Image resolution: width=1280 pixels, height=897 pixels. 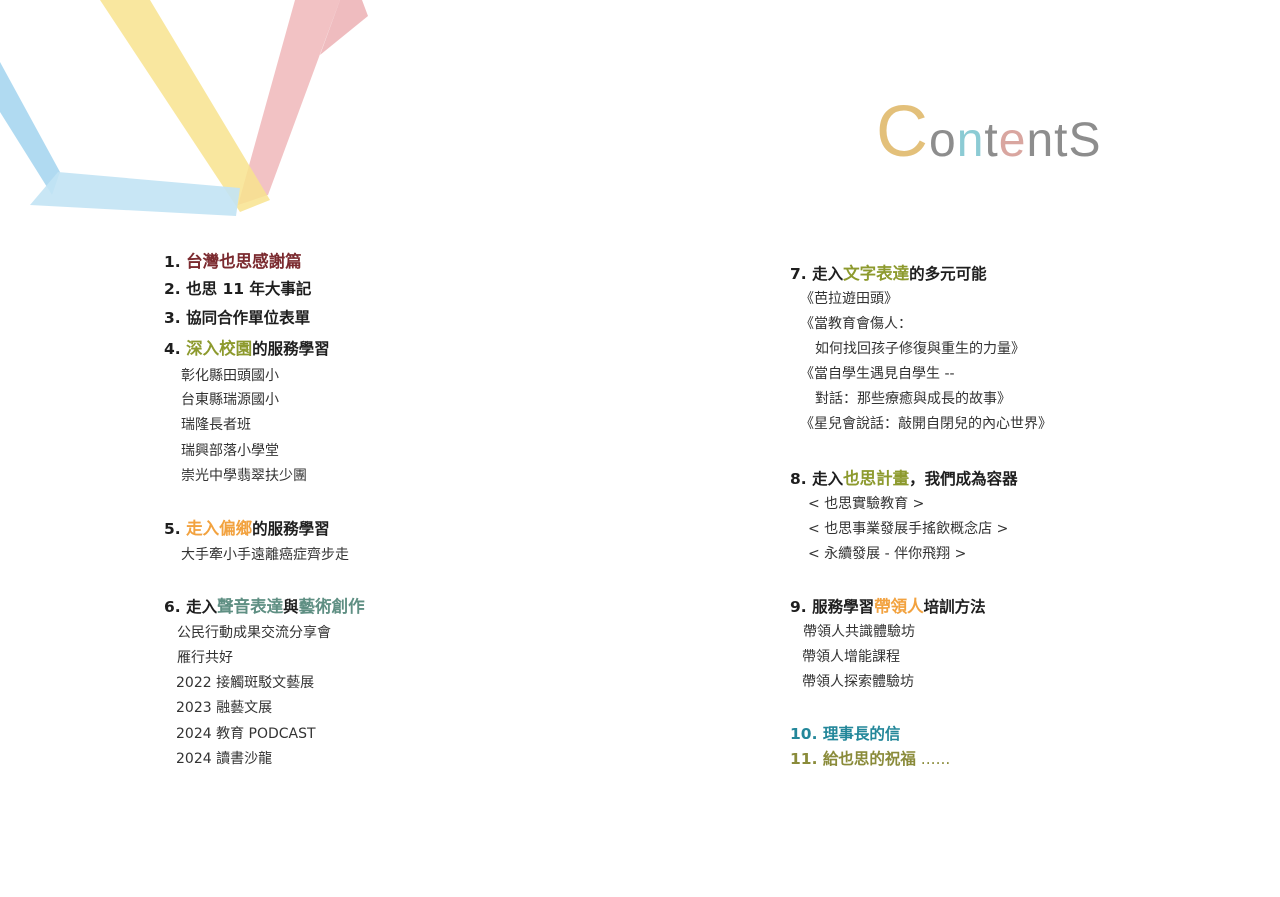 What do you see at coordinates (30, 128) in the screenshot?
I see `deco-stripe-blue-diag` at bounding box center [30, 128].